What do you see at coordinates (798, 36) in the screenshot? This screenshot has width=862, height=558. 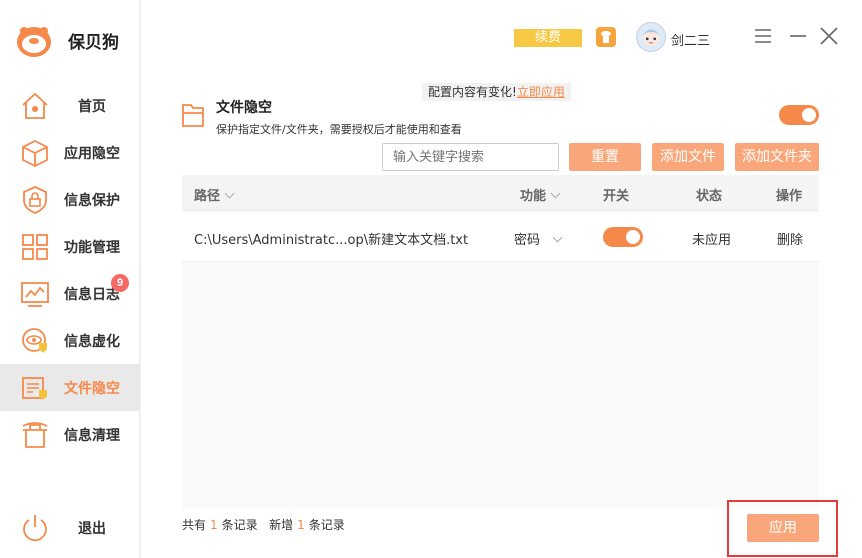 I see `minimize-icon` at bounding box center [798, 36].